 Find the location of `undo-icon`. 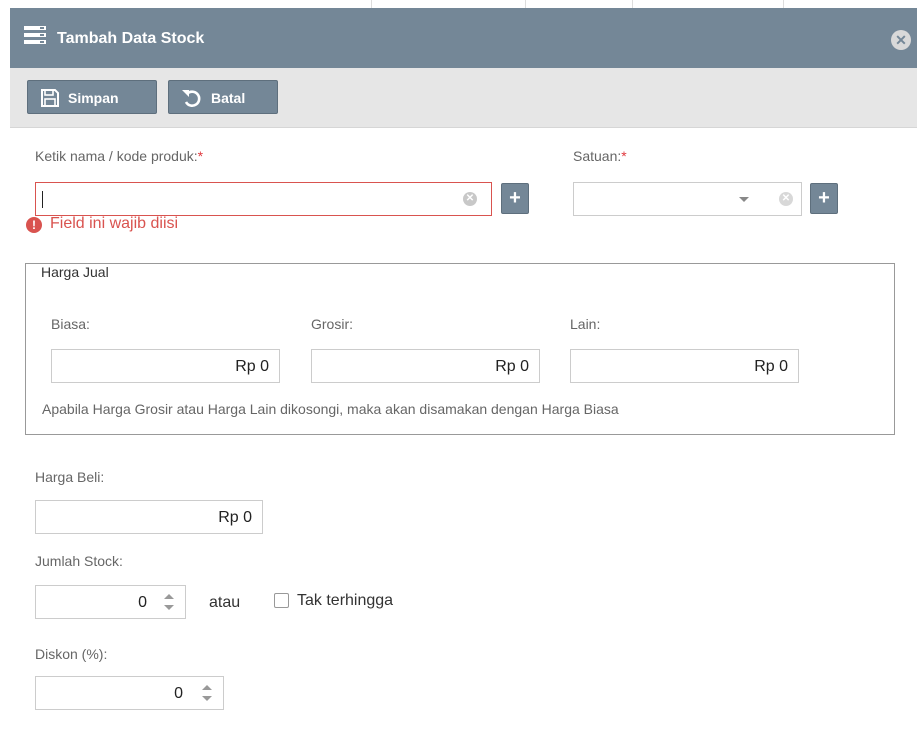

undo-icon is located at coordinates (191, 98).